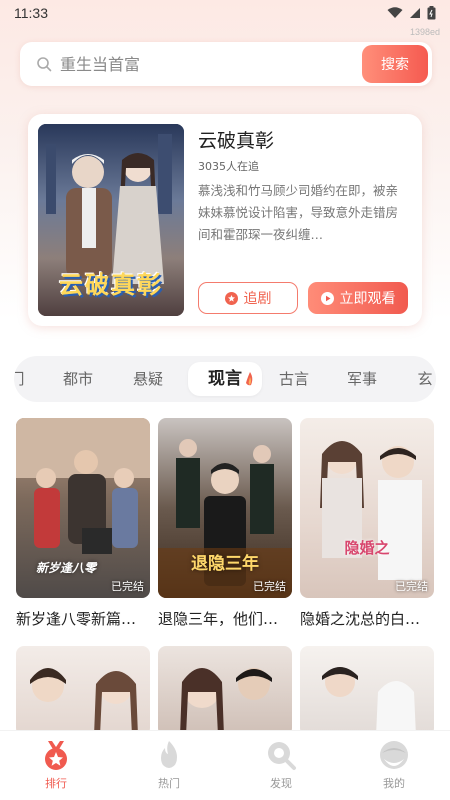 Image resolution: width=450 pixels, height=800 pixels. What do you see at coordinates (83, 508) in the screenshot?
I see `drama-poster: 新岁逢八零 已完结` at bounding box center [83, 508].